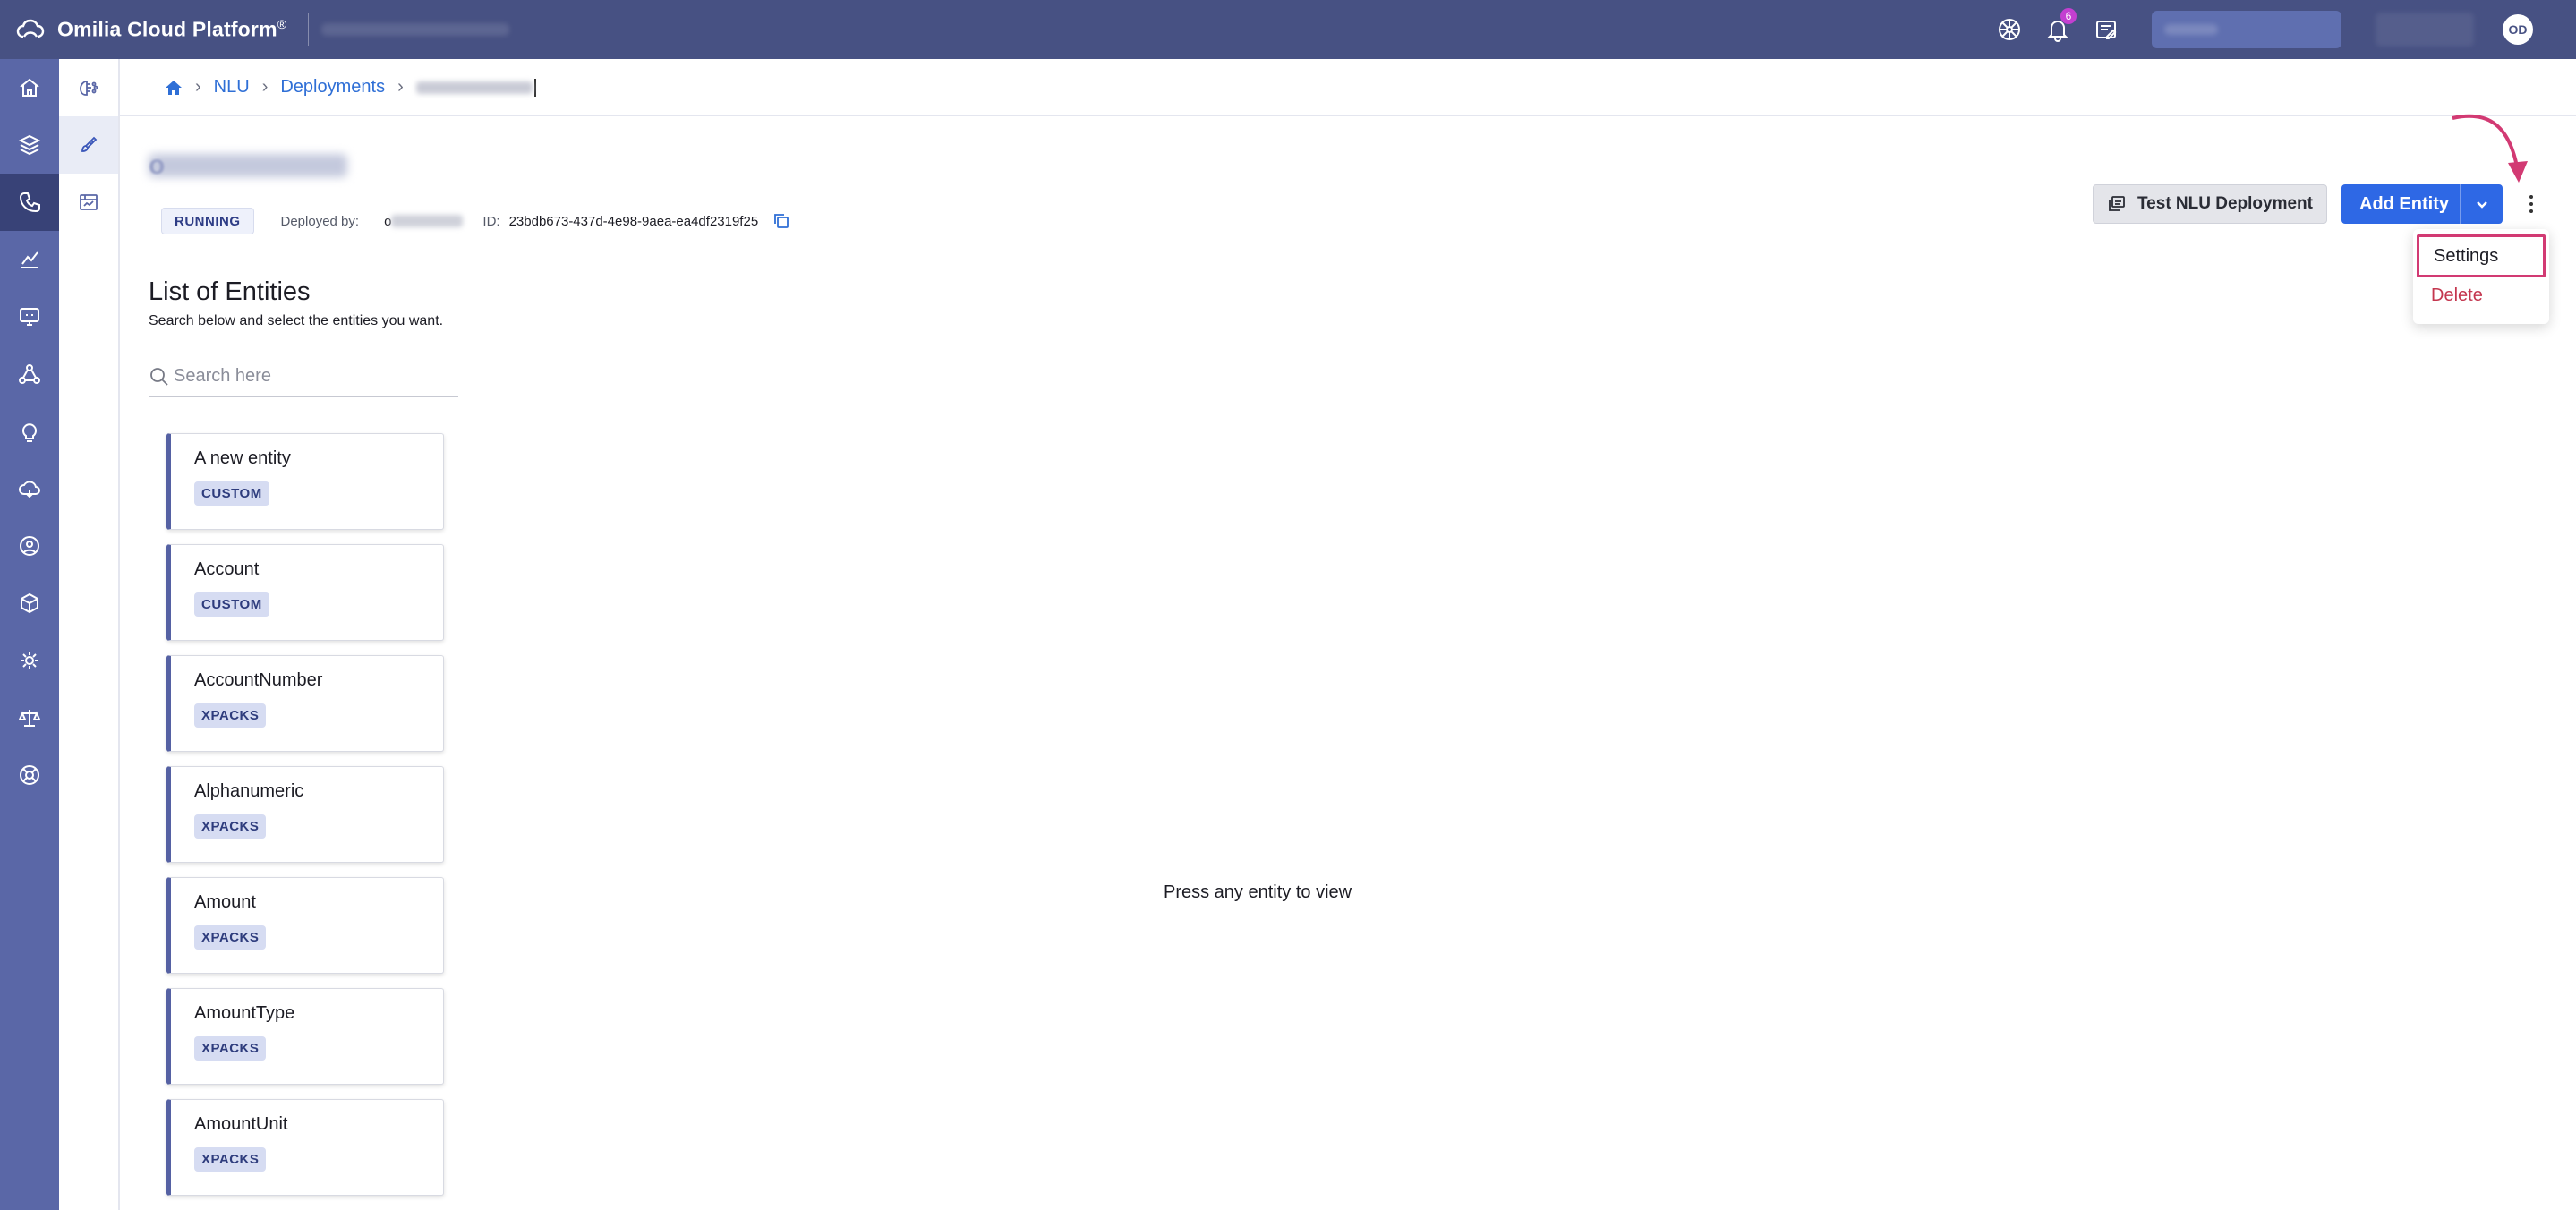  I want to click on nav-home-icon, so click(29, 87).